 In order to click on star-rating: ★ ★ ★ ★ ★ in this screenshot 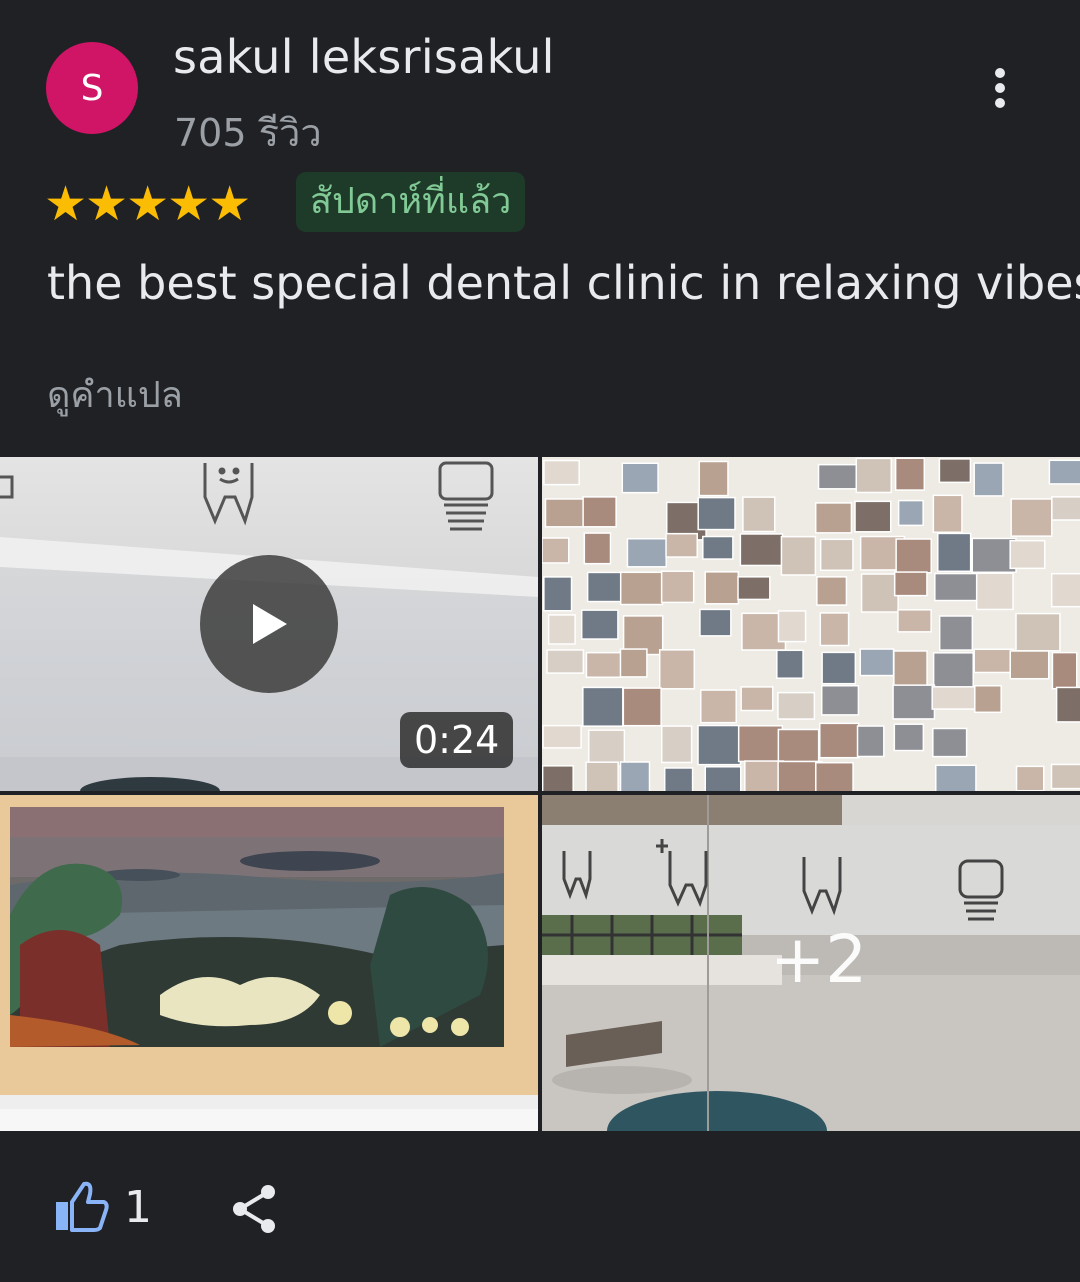, I will do `click(148, 204)`.